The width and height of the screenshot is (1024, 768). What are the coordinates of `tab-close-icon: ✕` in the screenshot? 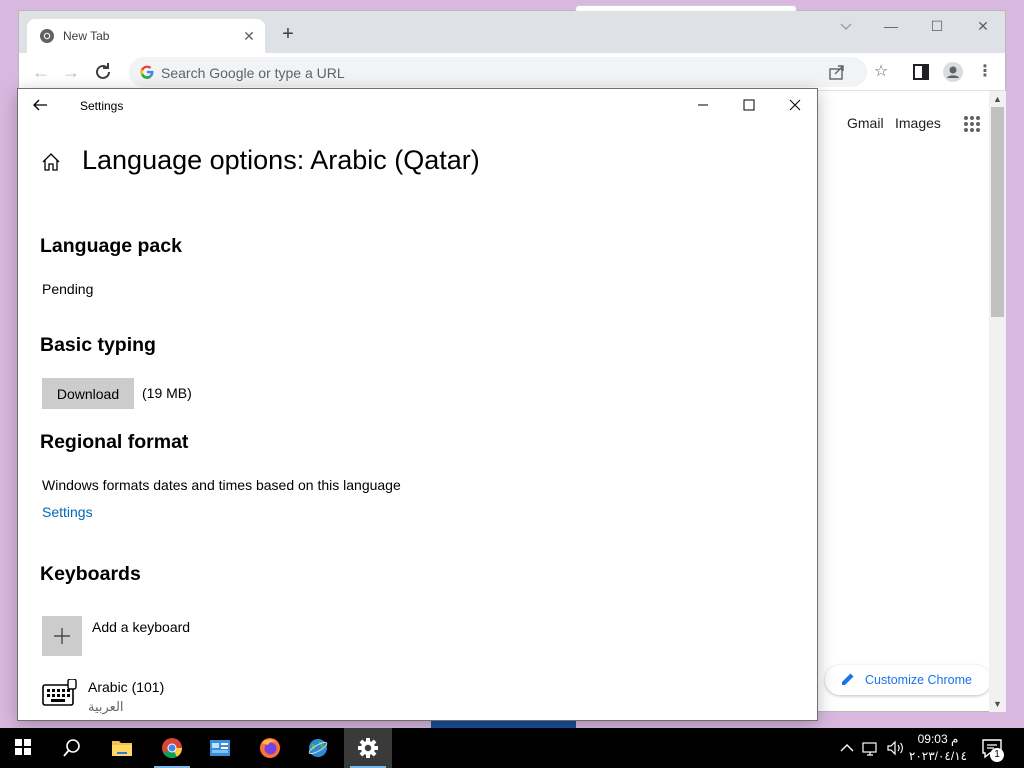 It's located at (249, 36).